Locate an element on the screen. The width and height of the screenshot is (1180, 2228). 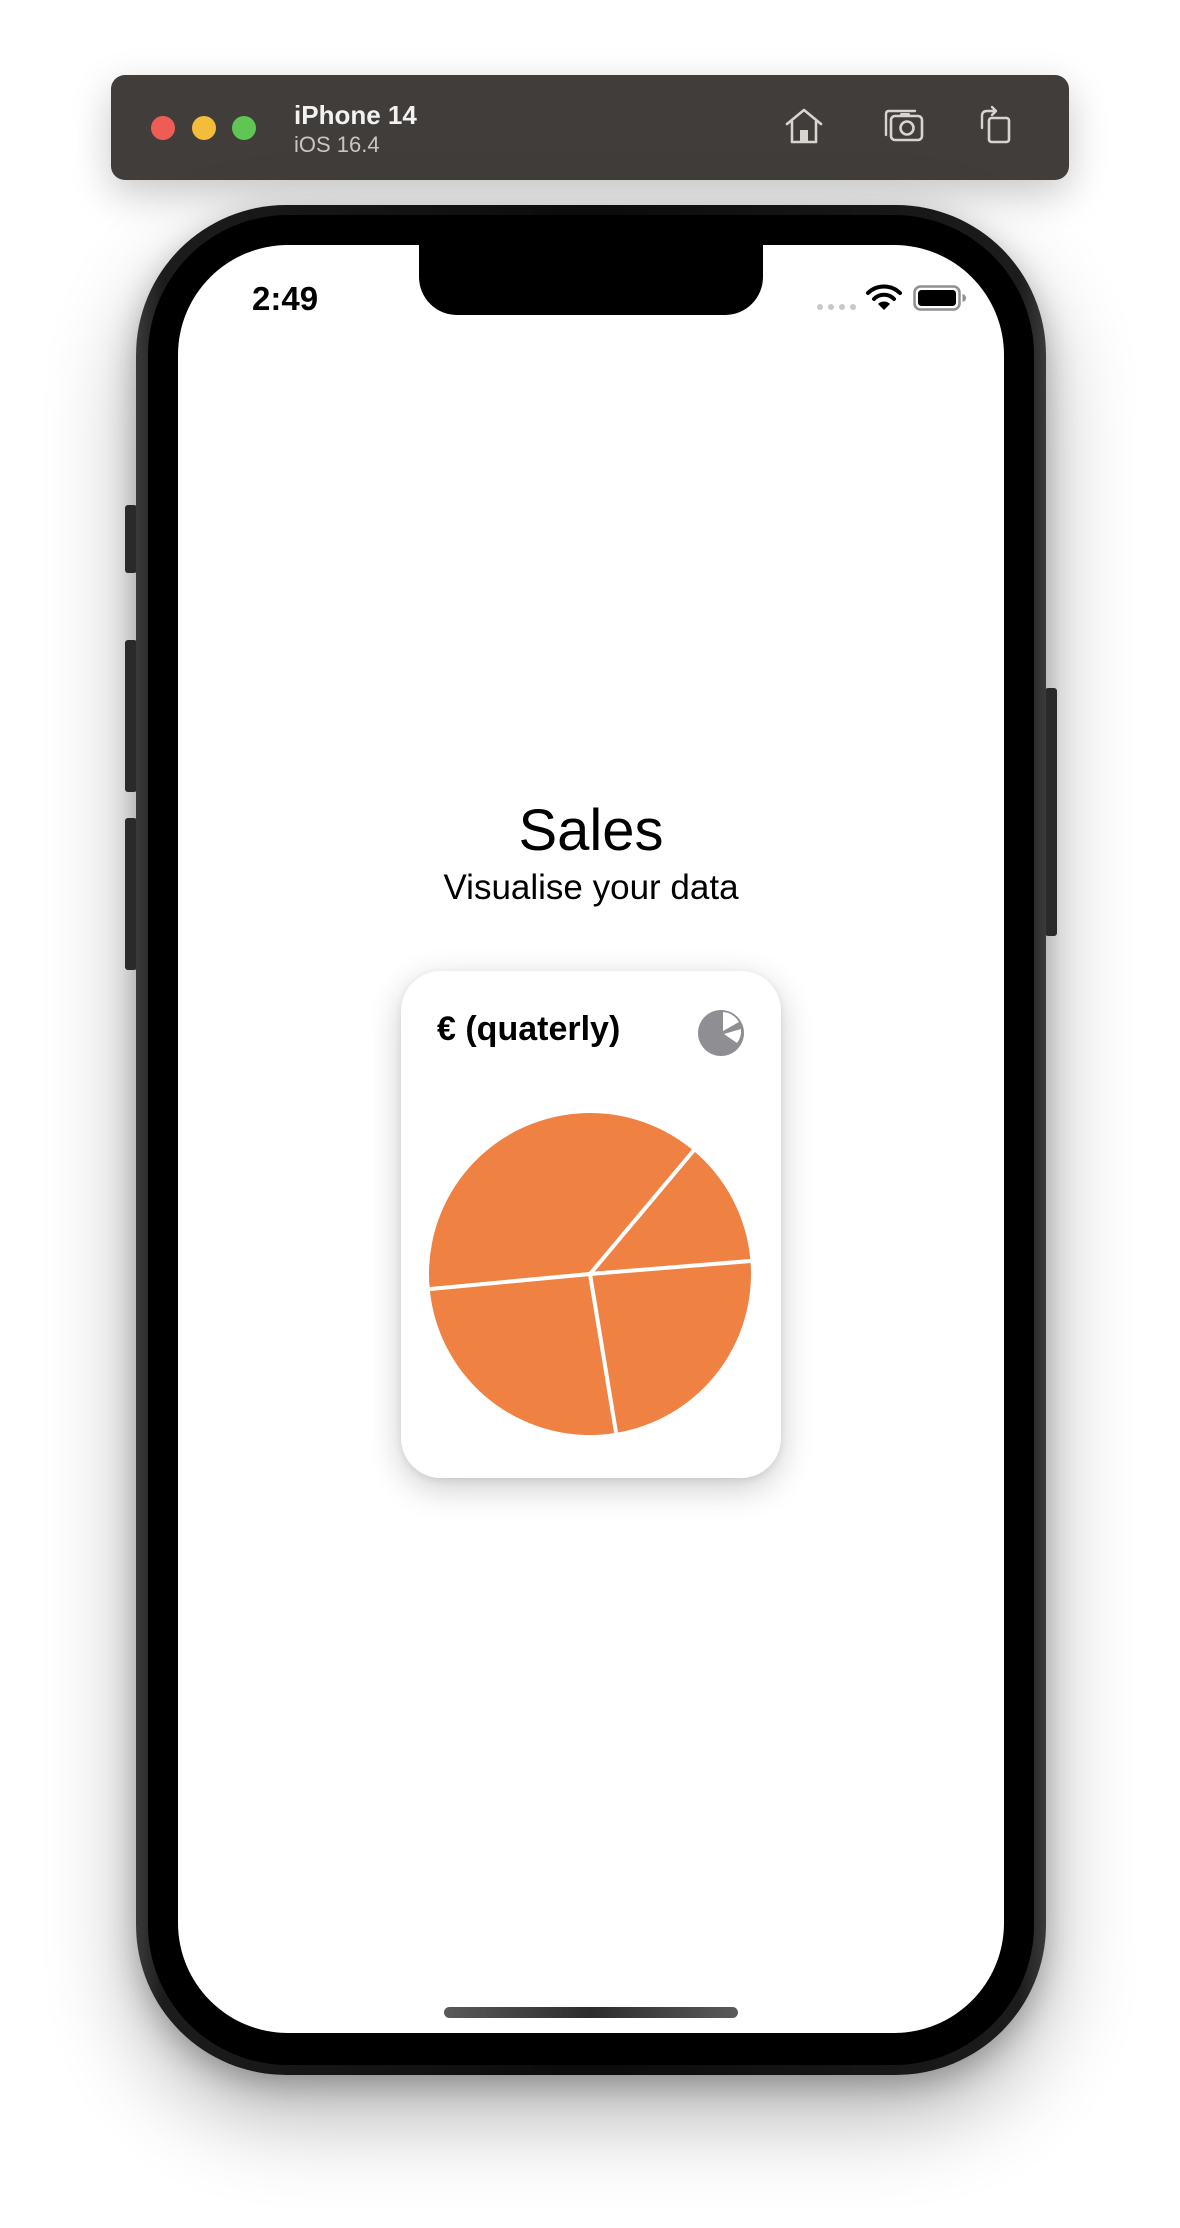
screenshot-button is located at coordinates (904, 126).